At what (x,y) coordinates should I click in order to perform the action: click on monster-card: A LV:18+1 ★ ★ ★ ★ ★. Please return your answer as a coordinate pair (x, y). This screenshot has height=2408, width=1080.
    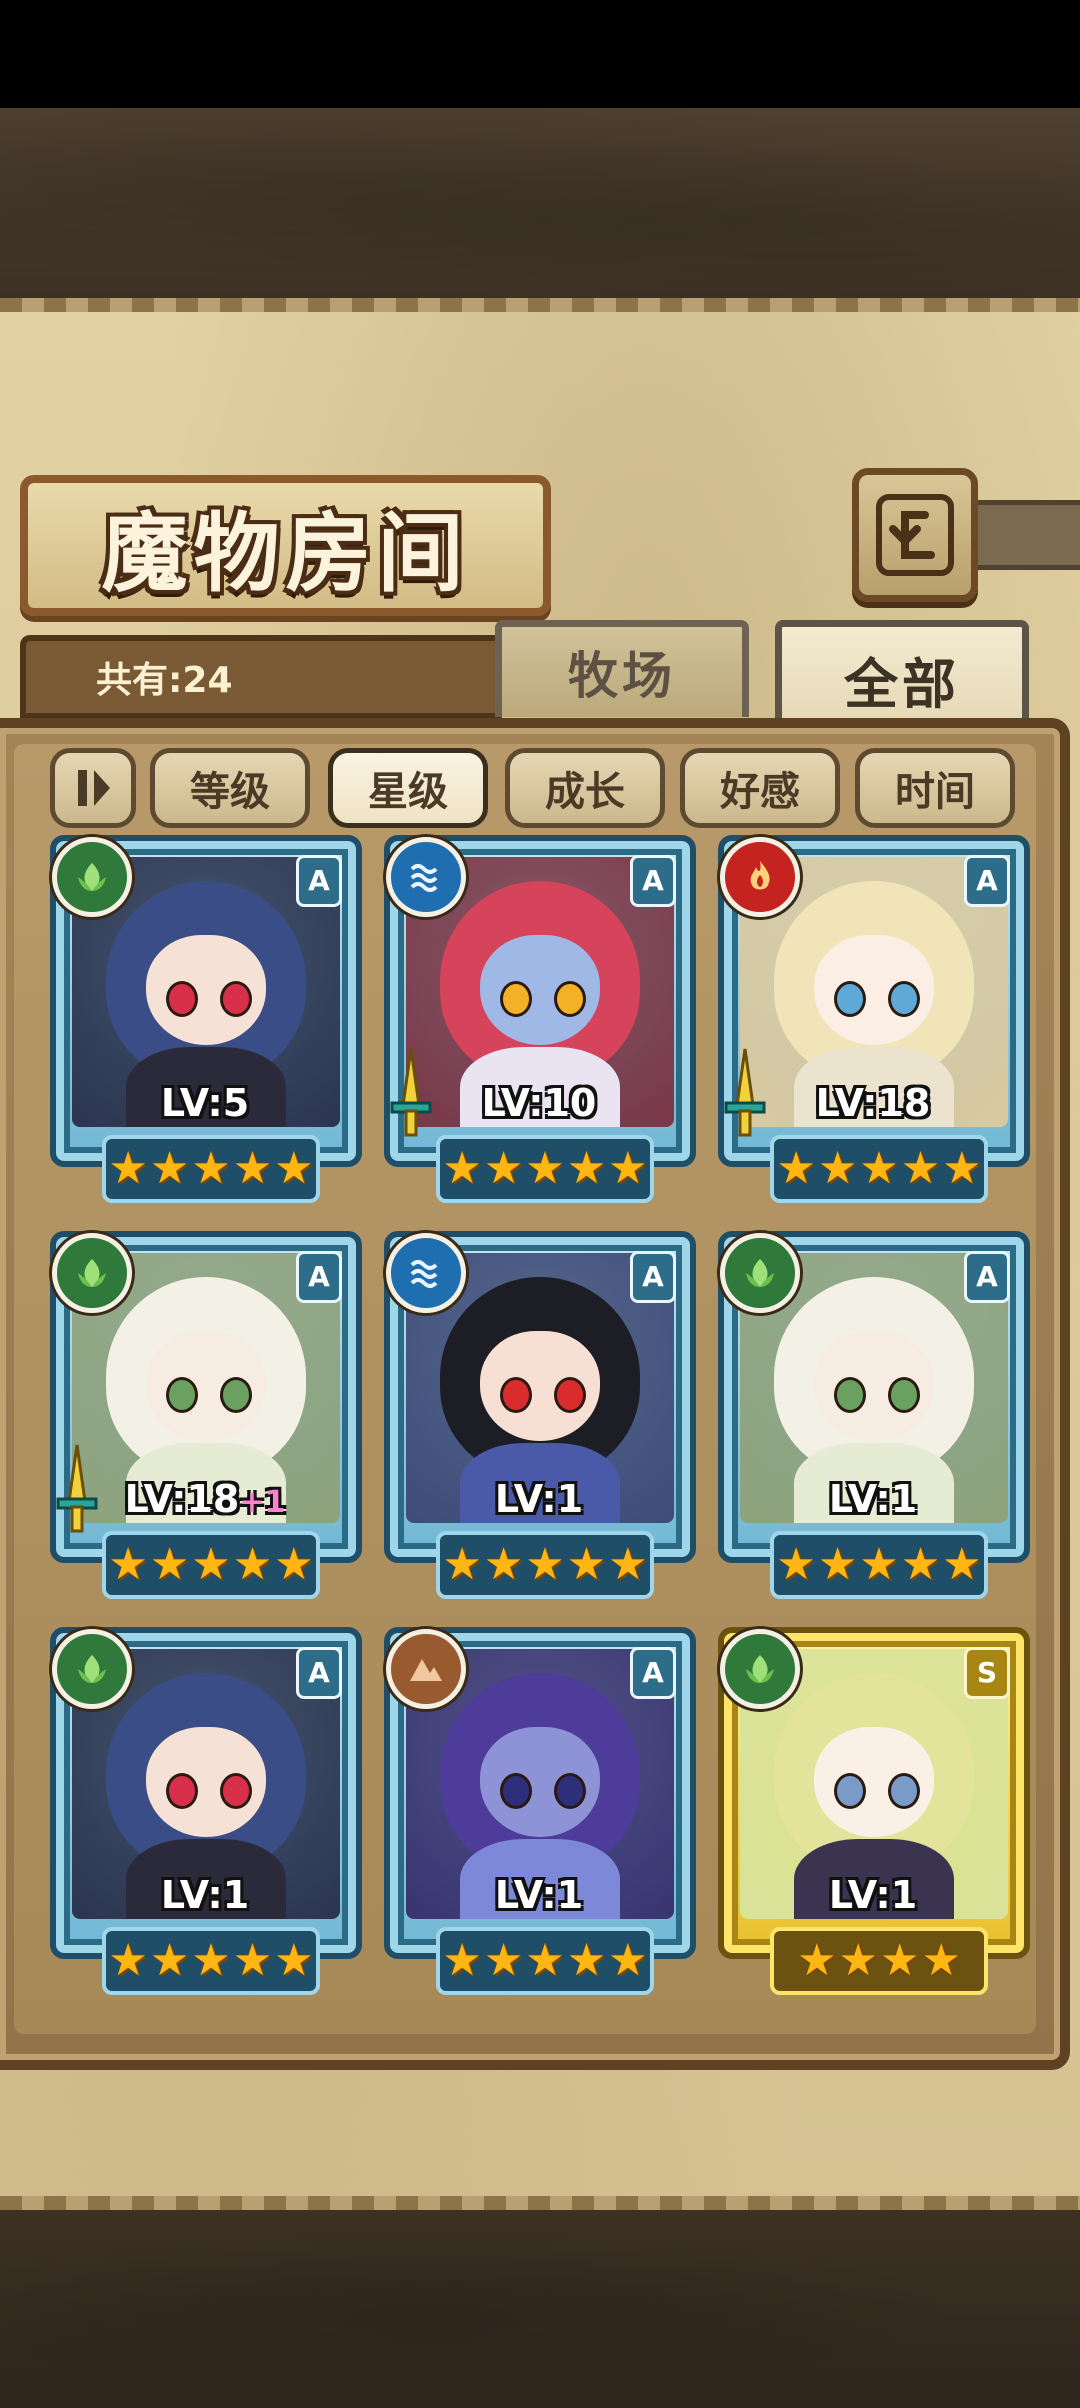
    Looking at the image, I should click on (206, 1415).